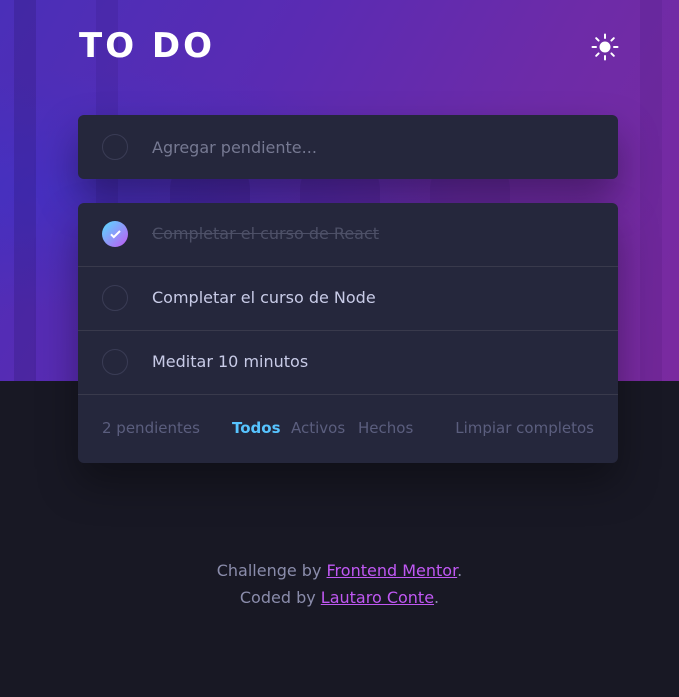  I want to click on attribution-text: Coded by, so click(280, 597).